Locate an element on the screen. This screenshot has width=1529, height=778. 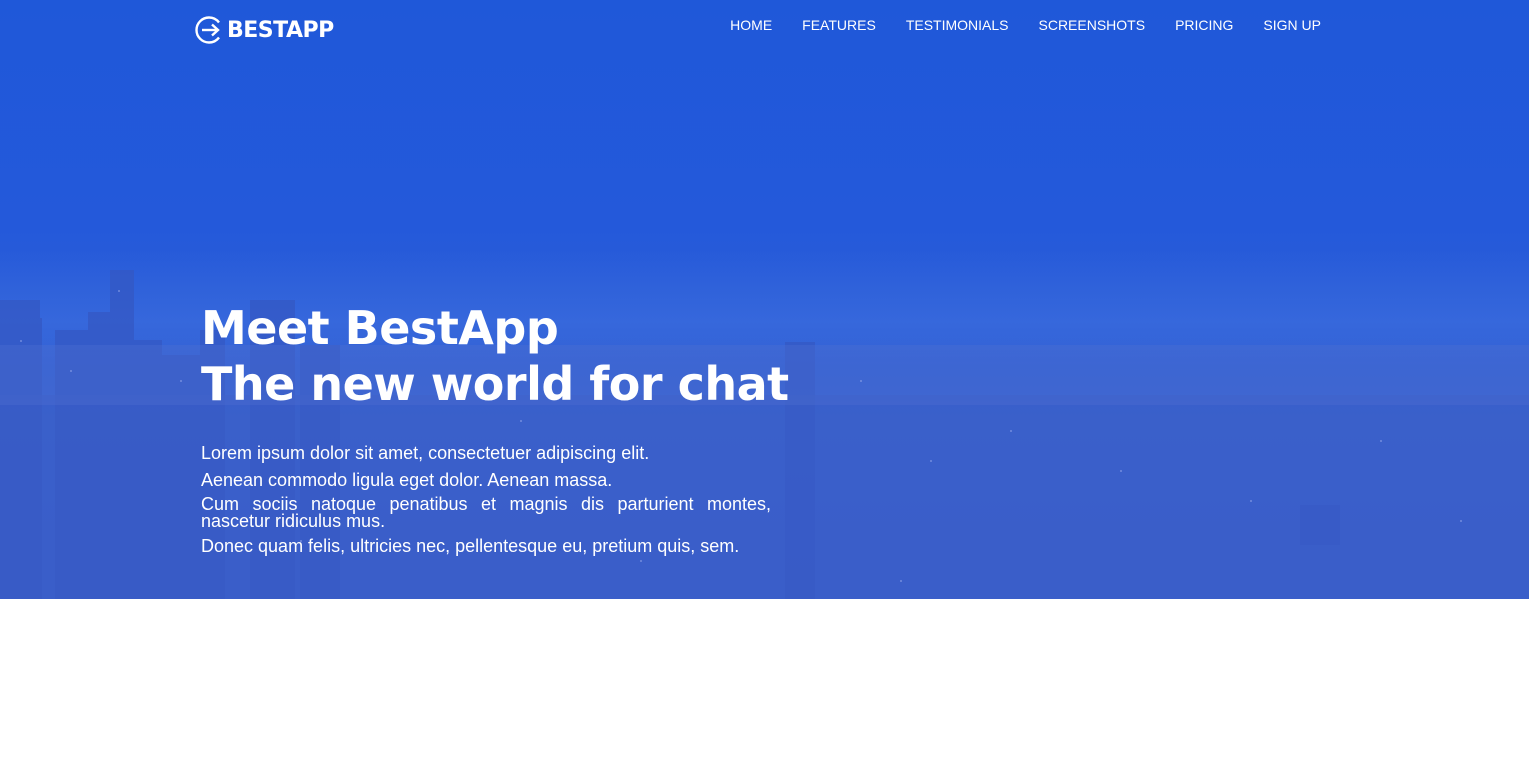
brand-name: BESTAPP is located at coordinates (280, 30).